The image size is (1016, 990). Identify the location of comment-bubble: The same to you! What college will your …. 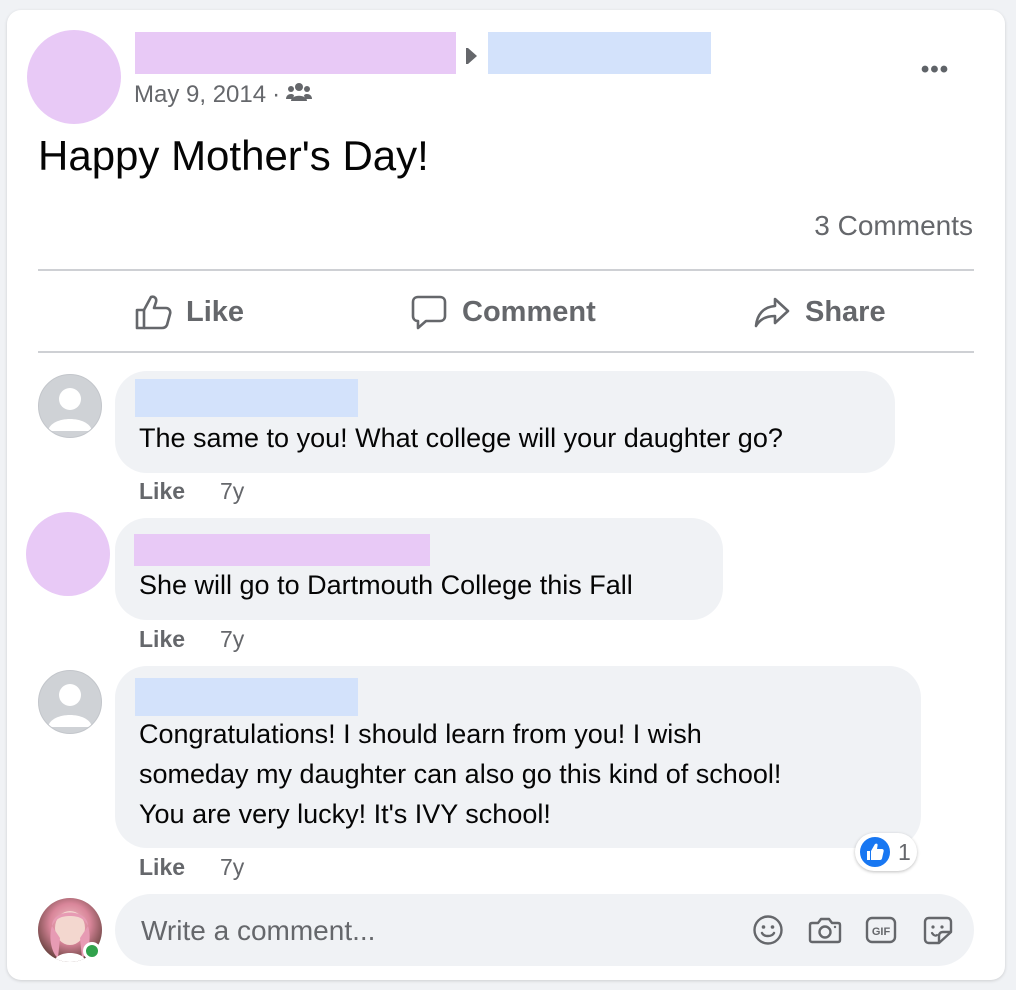
(505, 422).